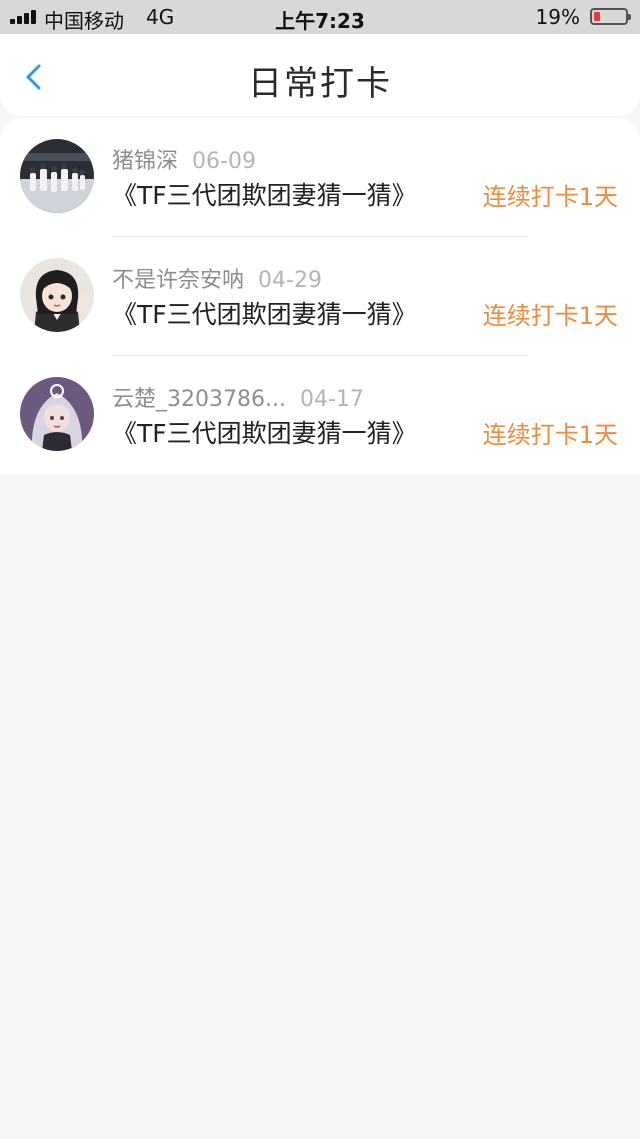 The image size is (640, 1139). I want to click on item-meta: 不是许奈安呐 04-29, so click(217, 278).